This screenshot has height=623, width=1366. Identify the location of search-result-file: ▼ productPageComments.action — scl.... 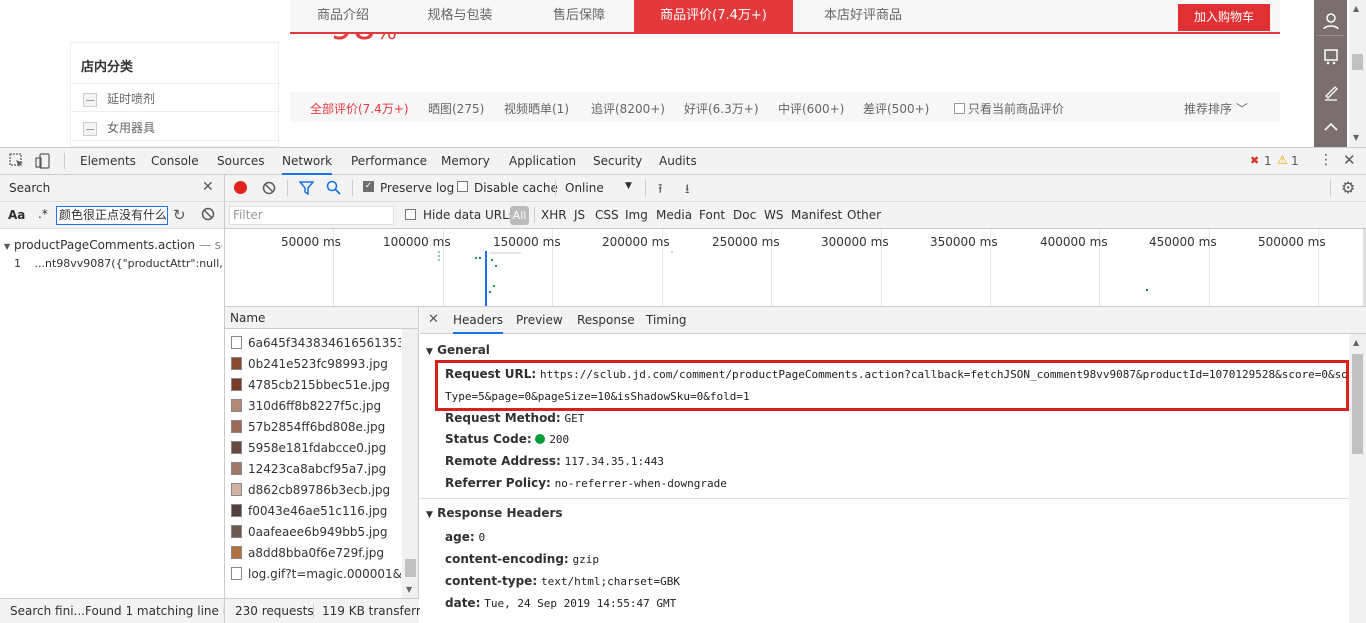
(113, 245).